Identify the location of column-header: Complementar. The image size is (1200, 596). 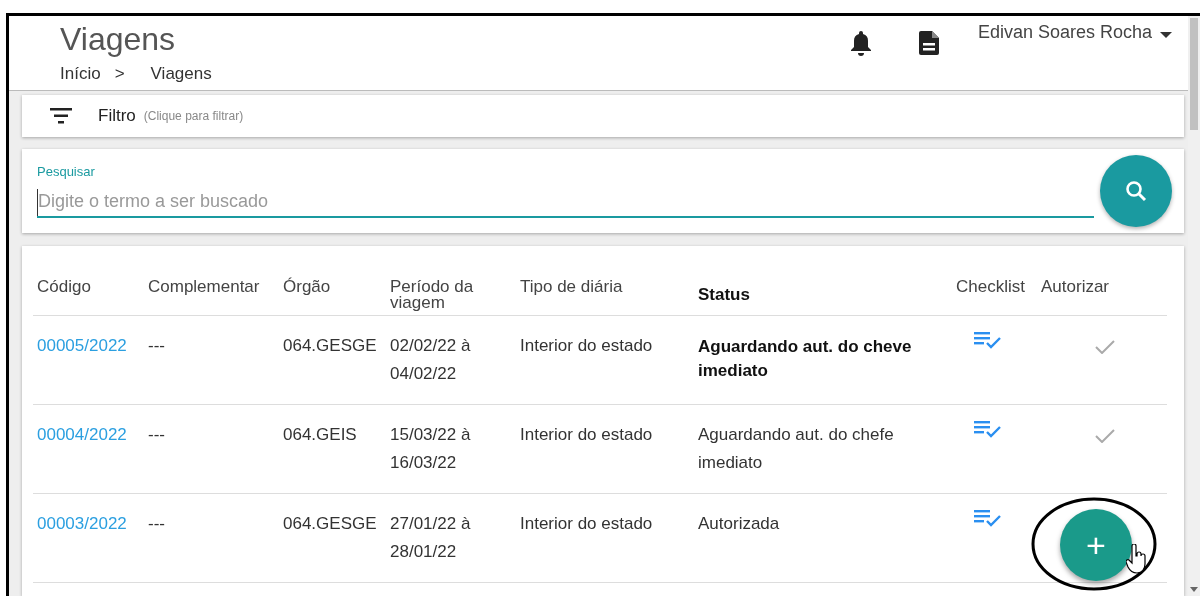
(211, 289).